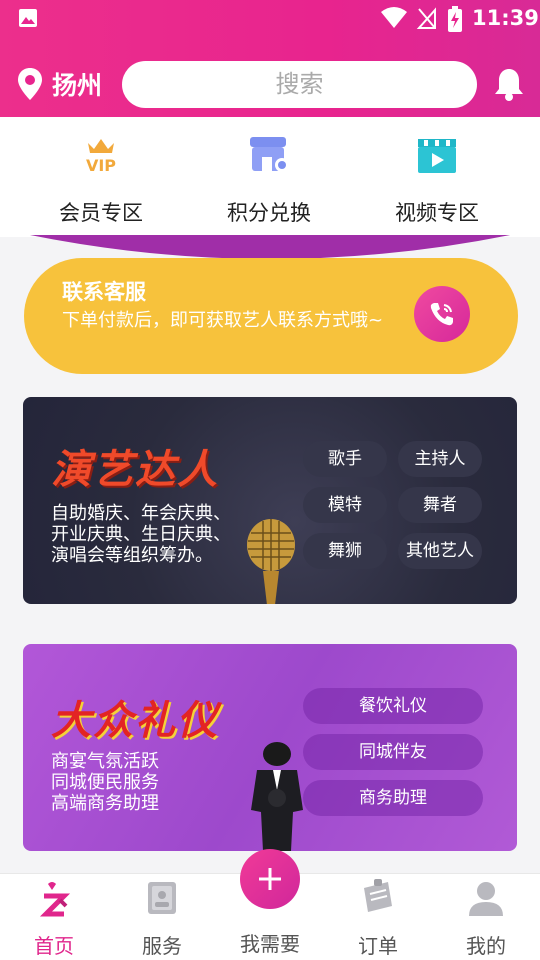 The image size is (540, 960). I want to click on home-logo-icon, so click(55, 899).